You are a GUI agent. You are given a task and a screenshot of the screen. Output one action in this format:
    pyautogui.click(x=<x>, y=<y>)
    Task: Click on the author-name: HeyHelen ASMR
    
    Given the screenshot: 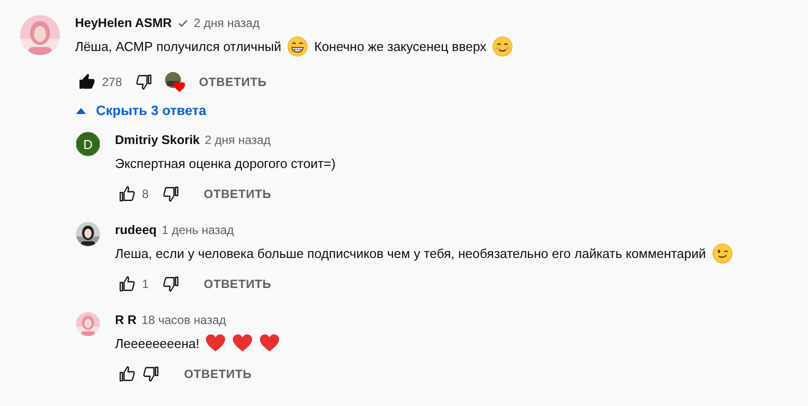 What is the action you would take?
    pyautogui.click(x=123, y=23)
    